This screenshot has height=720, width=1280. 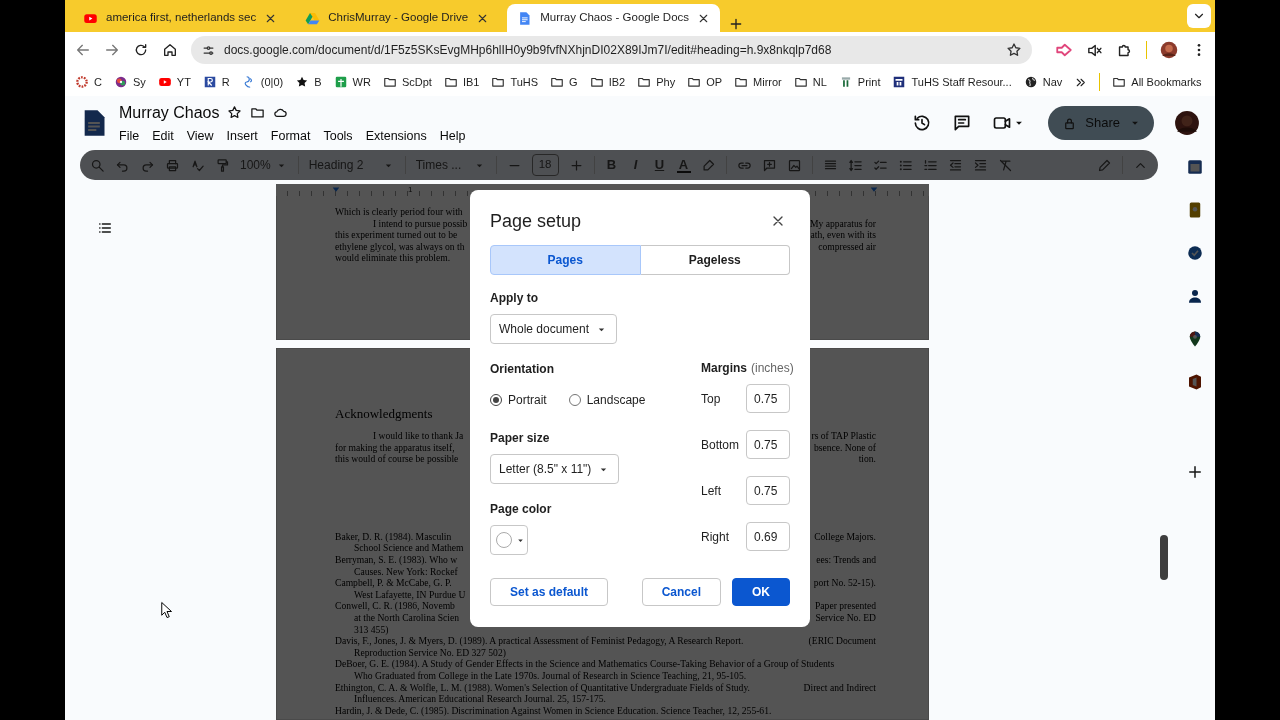 What do you see at coordinates (393, 536) in the screenshot?
I see `reference-text: Baker, D. R. (1984). Masculin` at bounding box center [393, 536].